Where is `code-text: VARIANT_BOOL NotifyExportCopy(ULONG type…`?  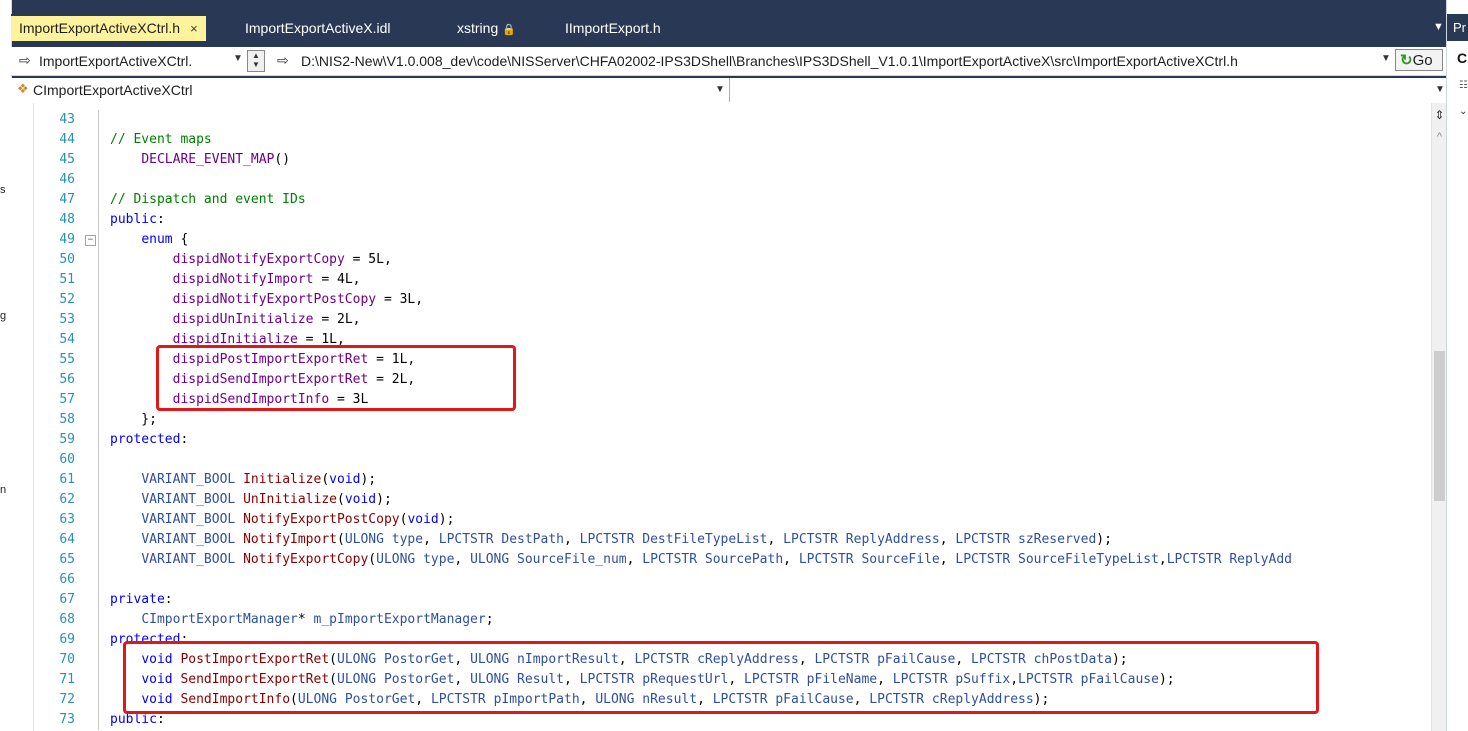
code-text: VARIANT_BOOL NotifyExportCopy(ULONG type… is located at coordinates (716, 559).